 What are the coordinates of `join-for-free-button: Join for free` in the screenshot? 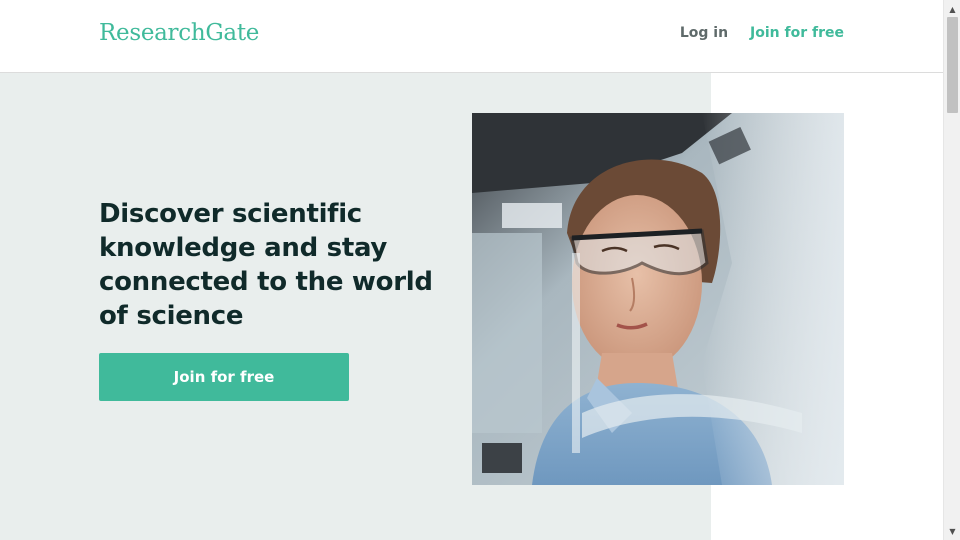 It's located at (224, 377).